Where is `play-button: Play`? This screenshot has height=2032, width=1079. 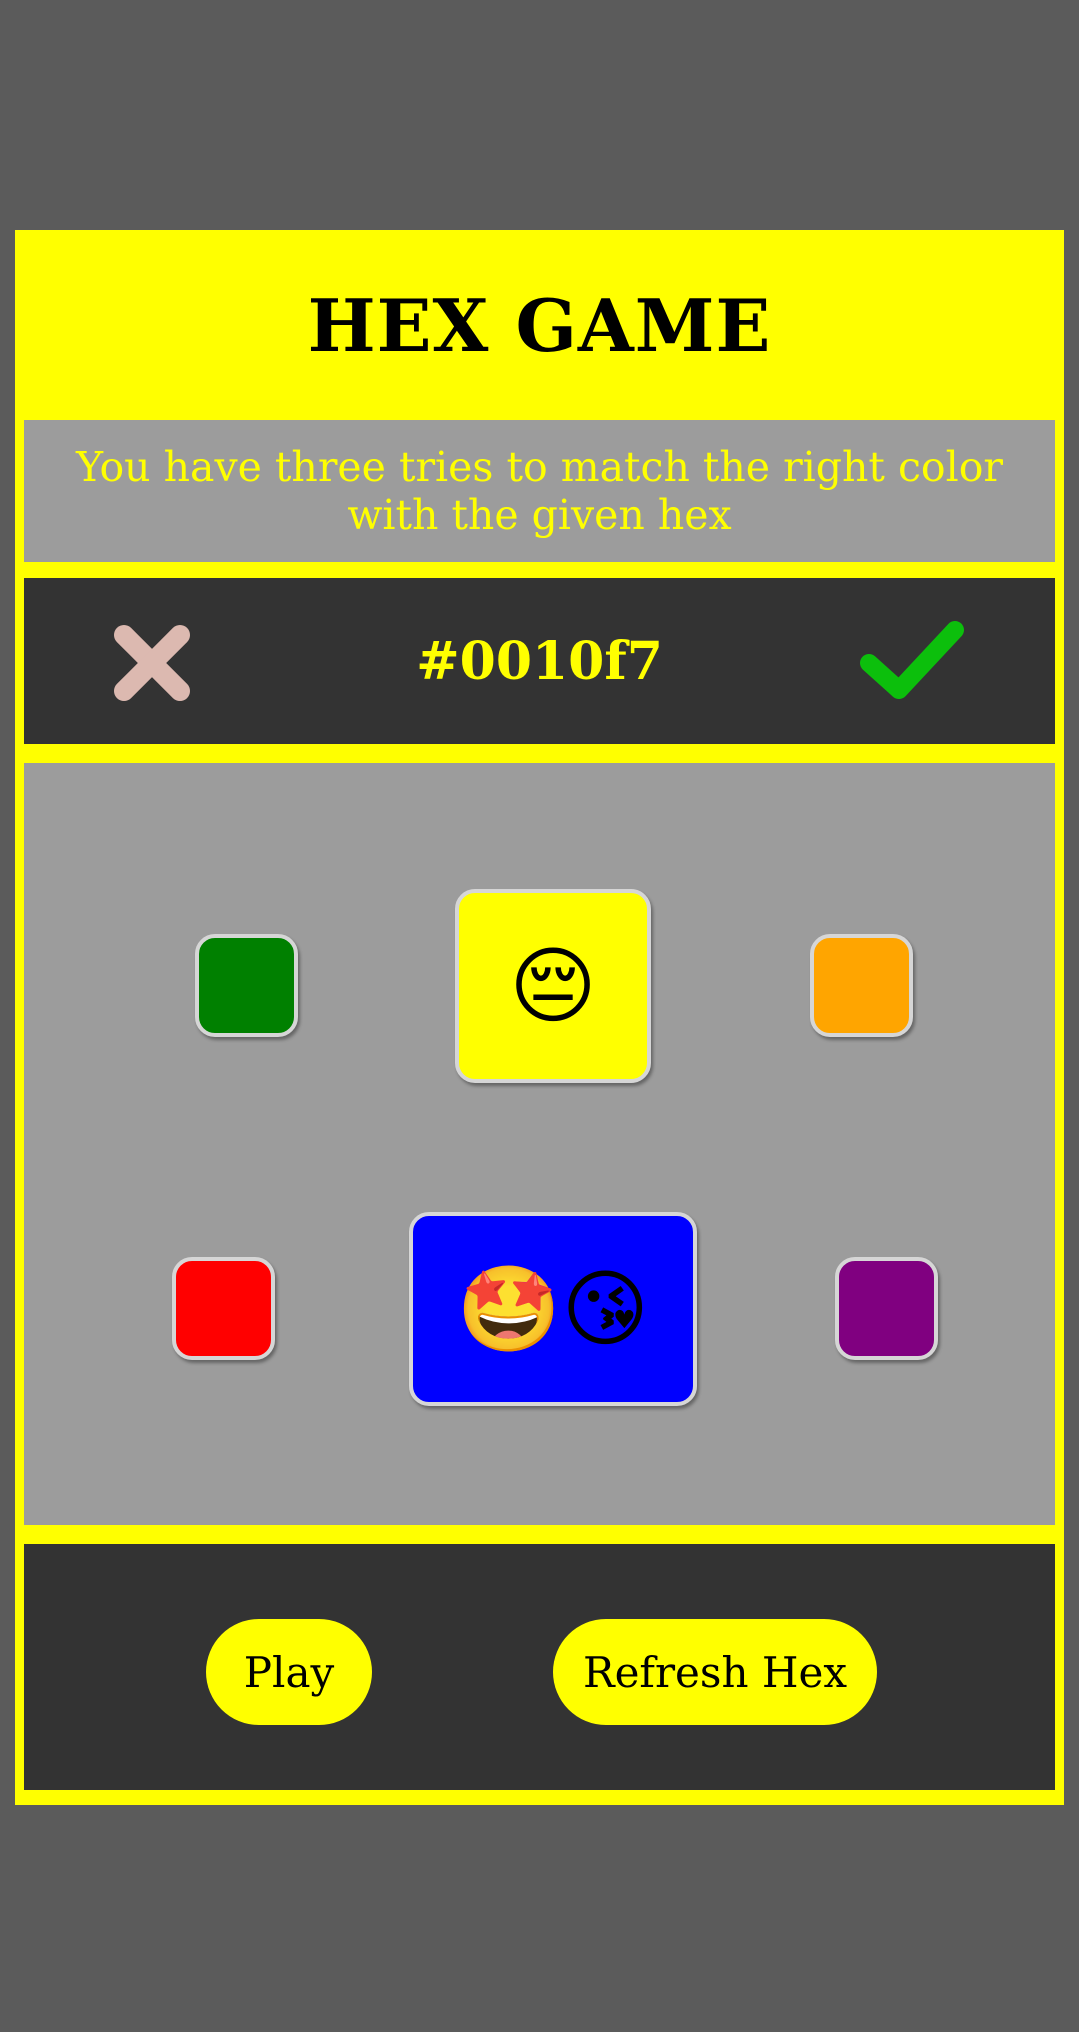 play-button: Play is located at coordinates (289, 1672).